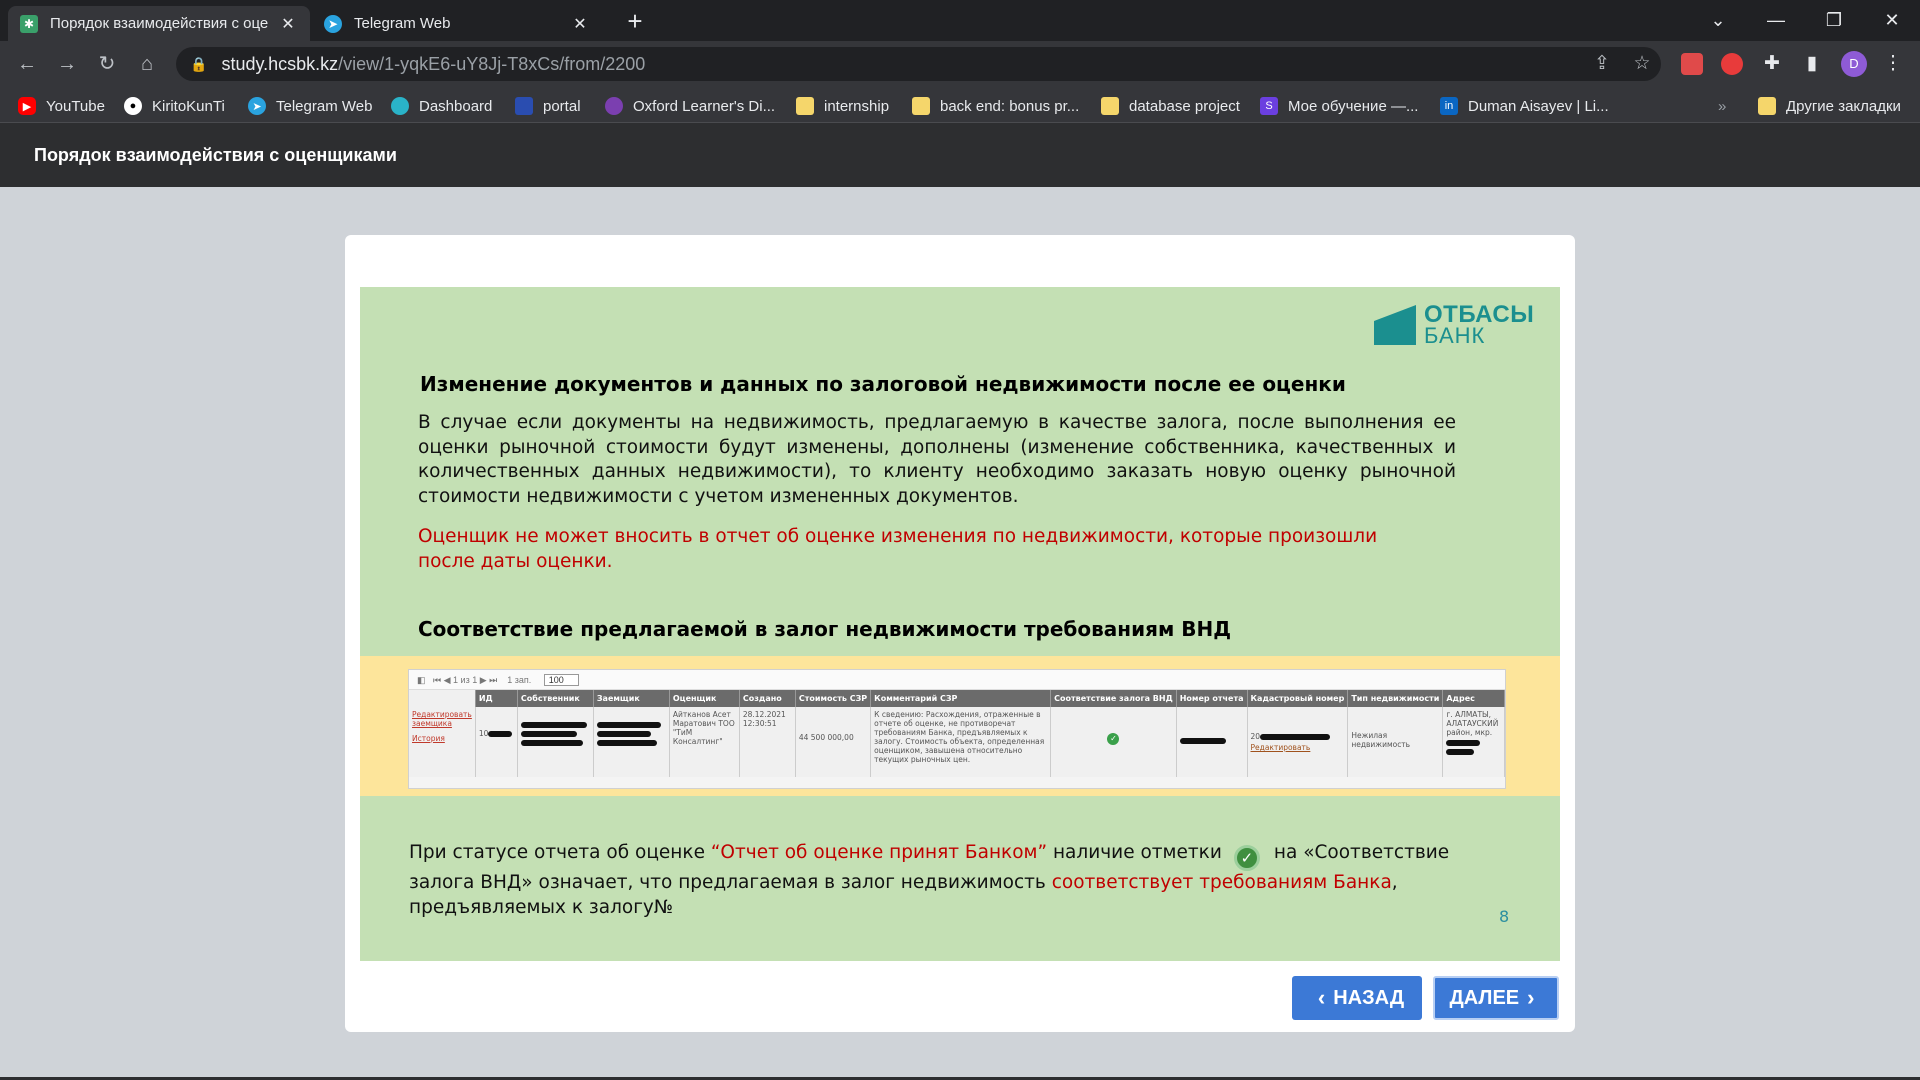 This screenshot has height=1080, width=1920. Describe the element at coordinates (767, 742) in the screenshot. I see `cell-created: 28.12.2021 12:30:51` at that location.